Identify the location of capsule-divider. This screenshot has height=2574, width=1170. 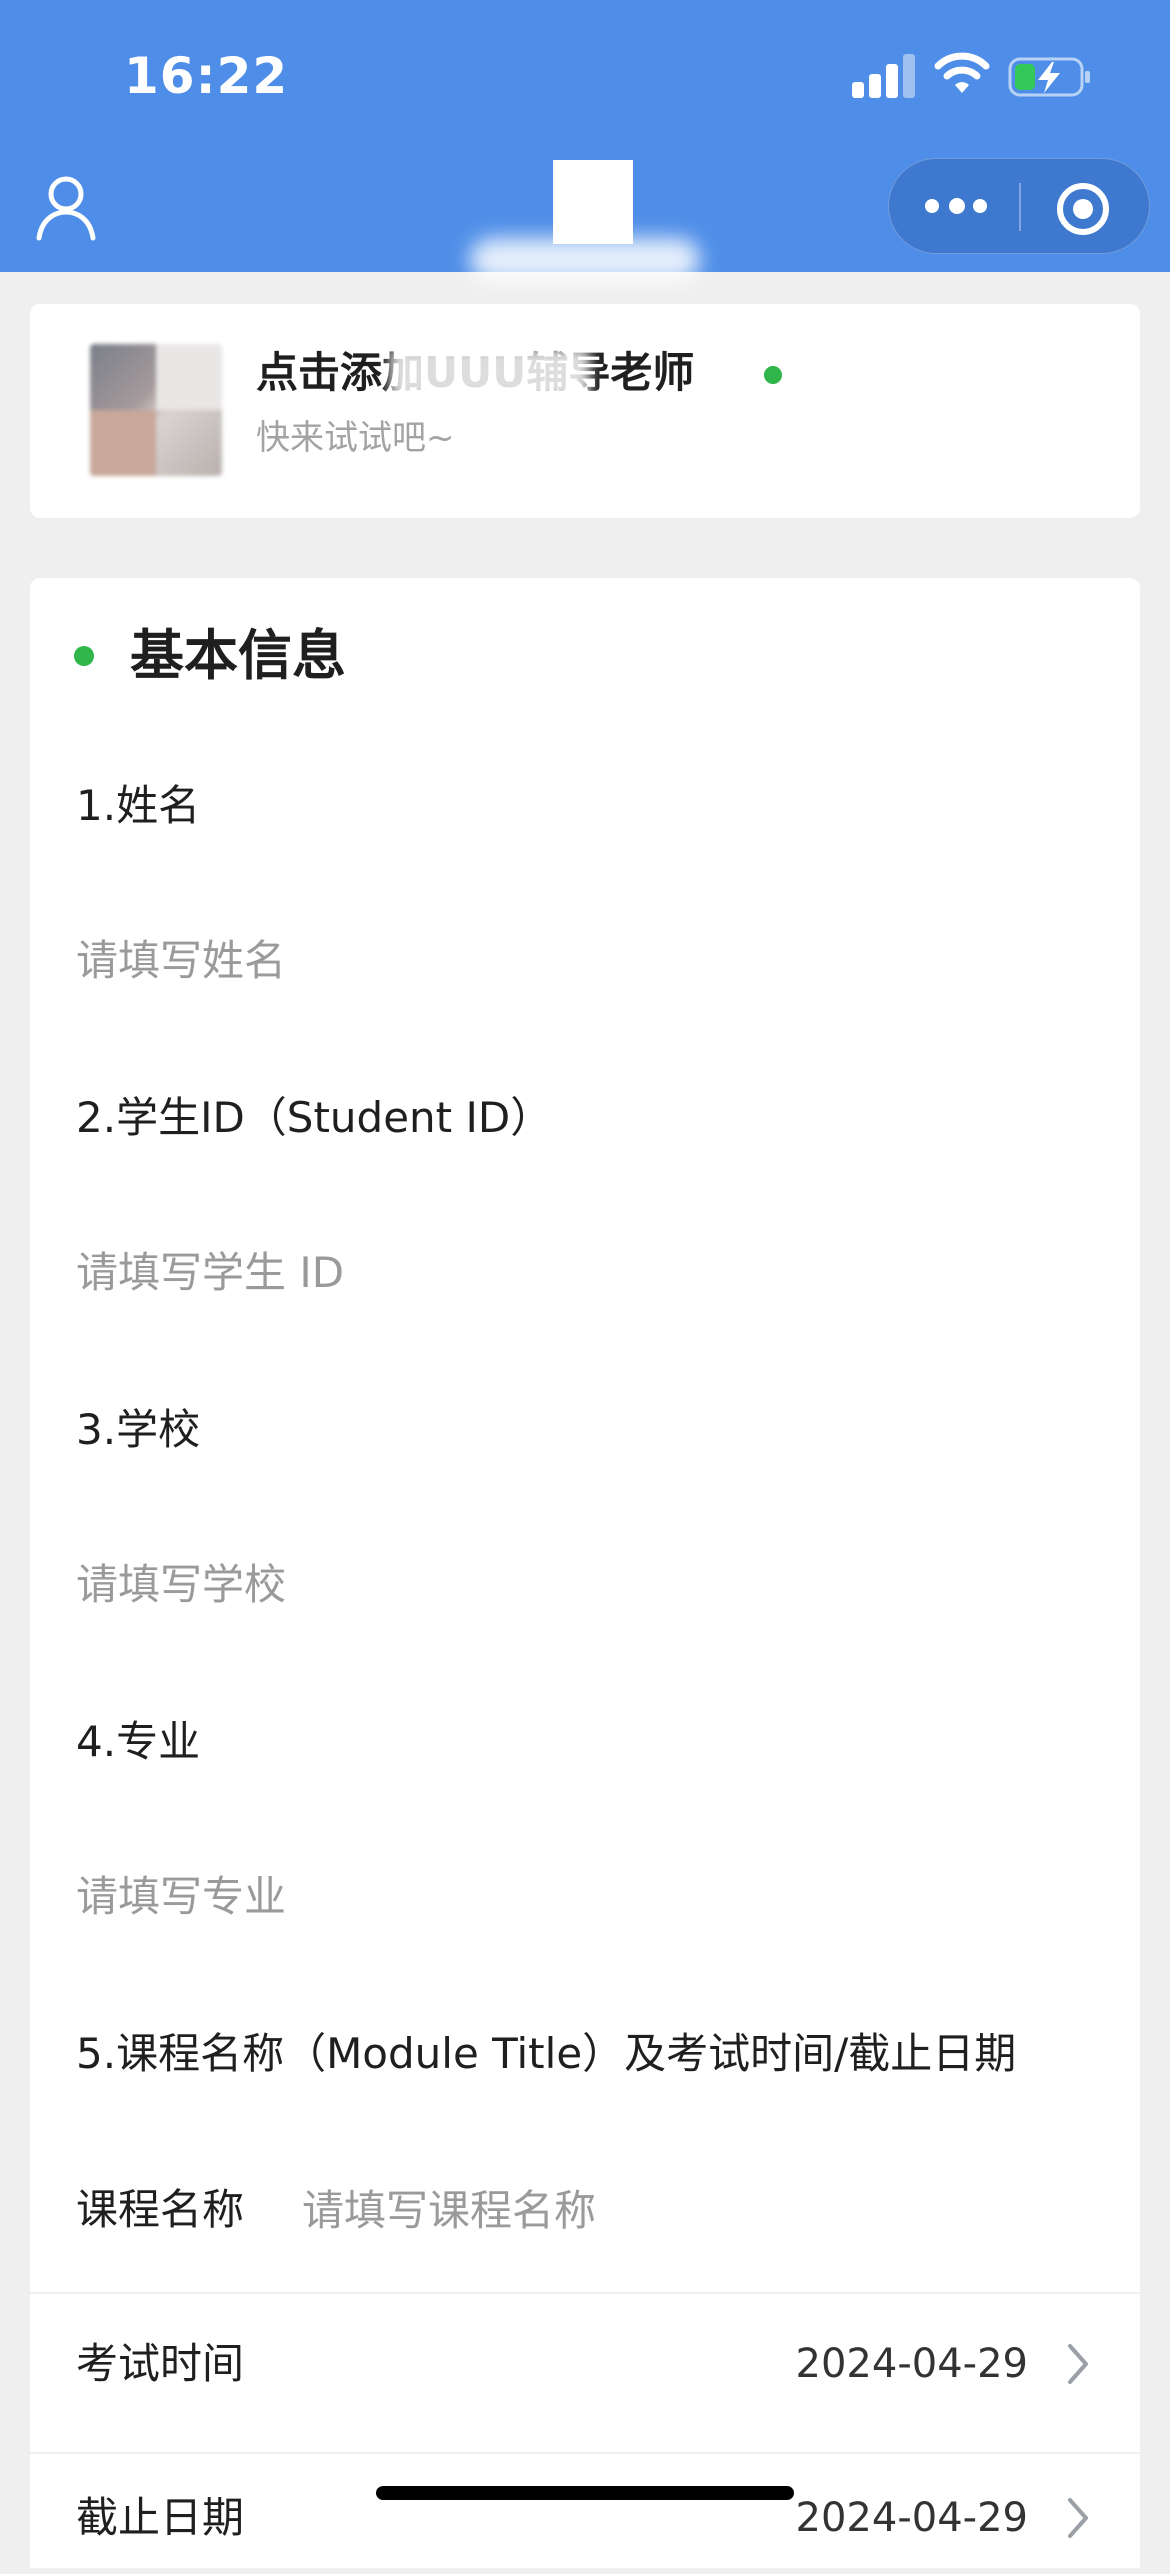
(1020, 207).